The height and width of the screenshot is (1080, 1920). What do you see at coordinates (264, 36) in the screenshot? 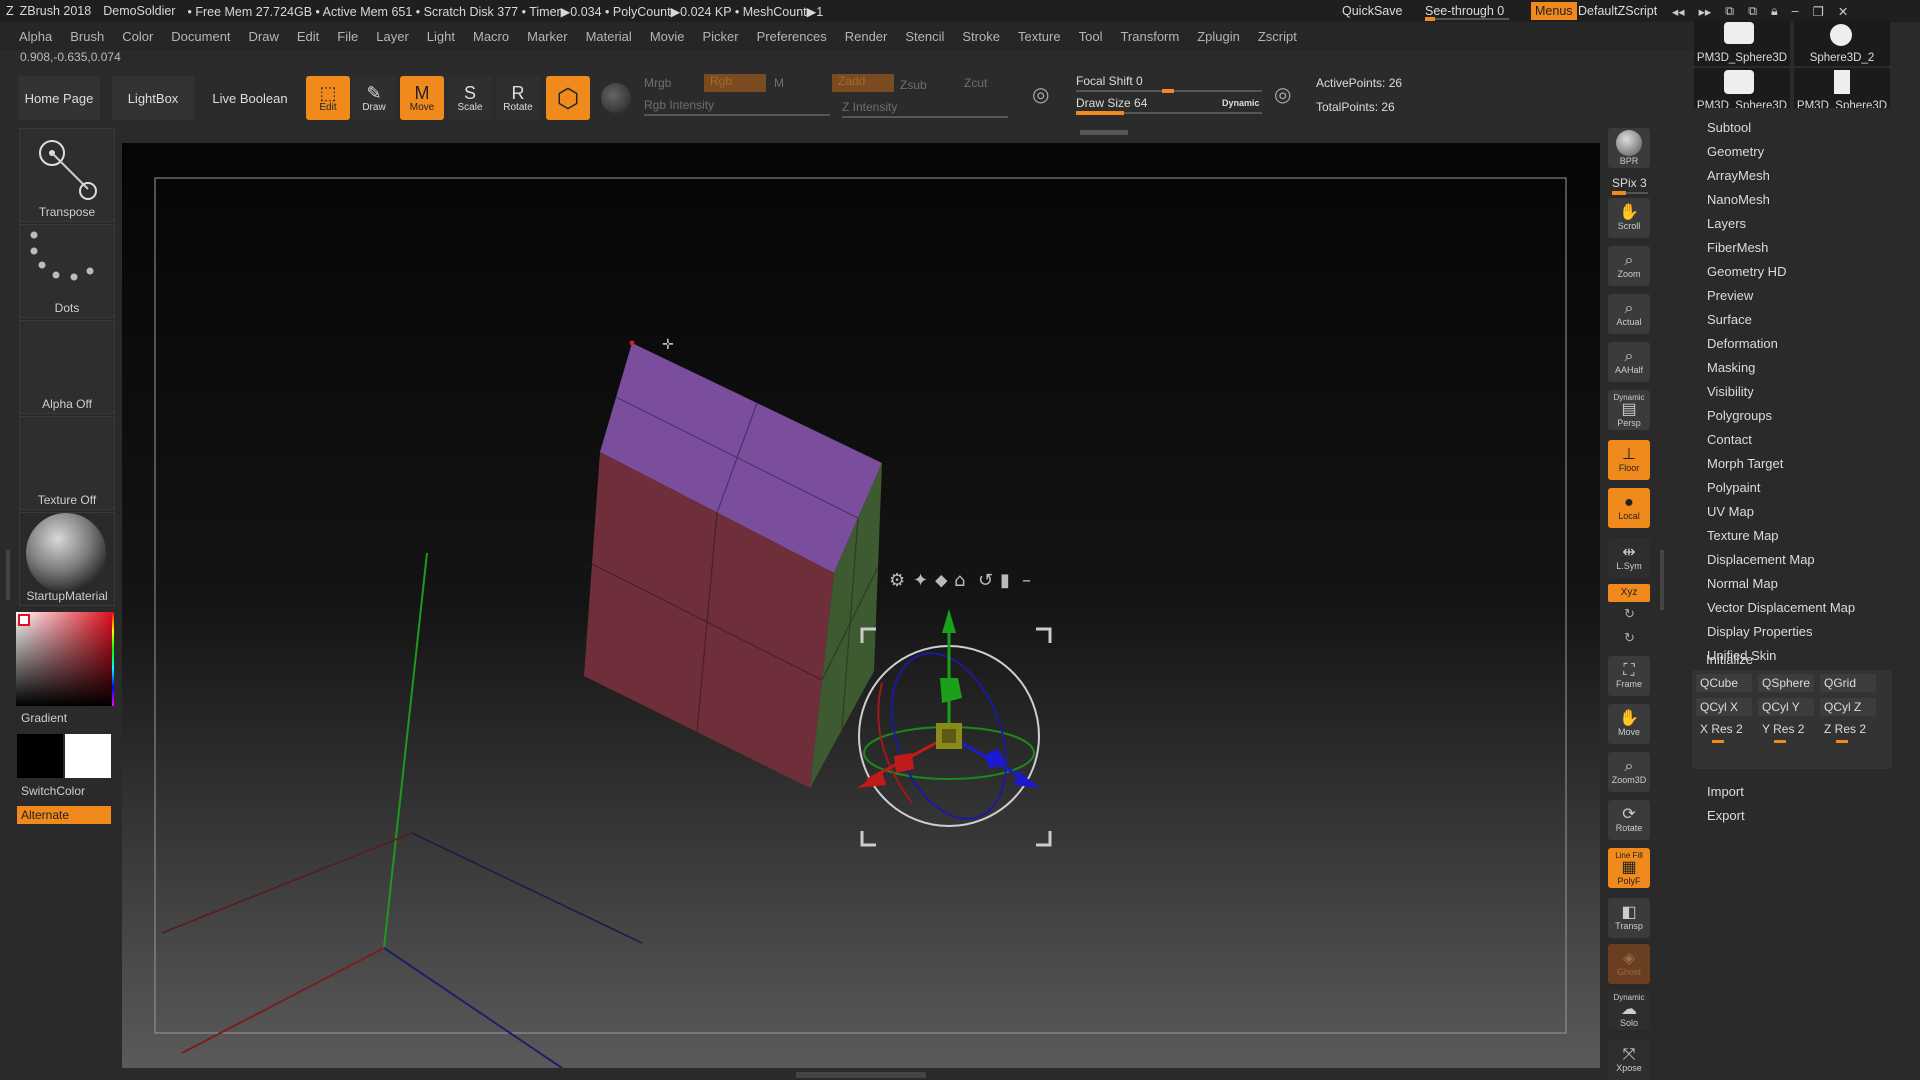
I see `menu-draw: Draw` at bounding box center [264, 36].